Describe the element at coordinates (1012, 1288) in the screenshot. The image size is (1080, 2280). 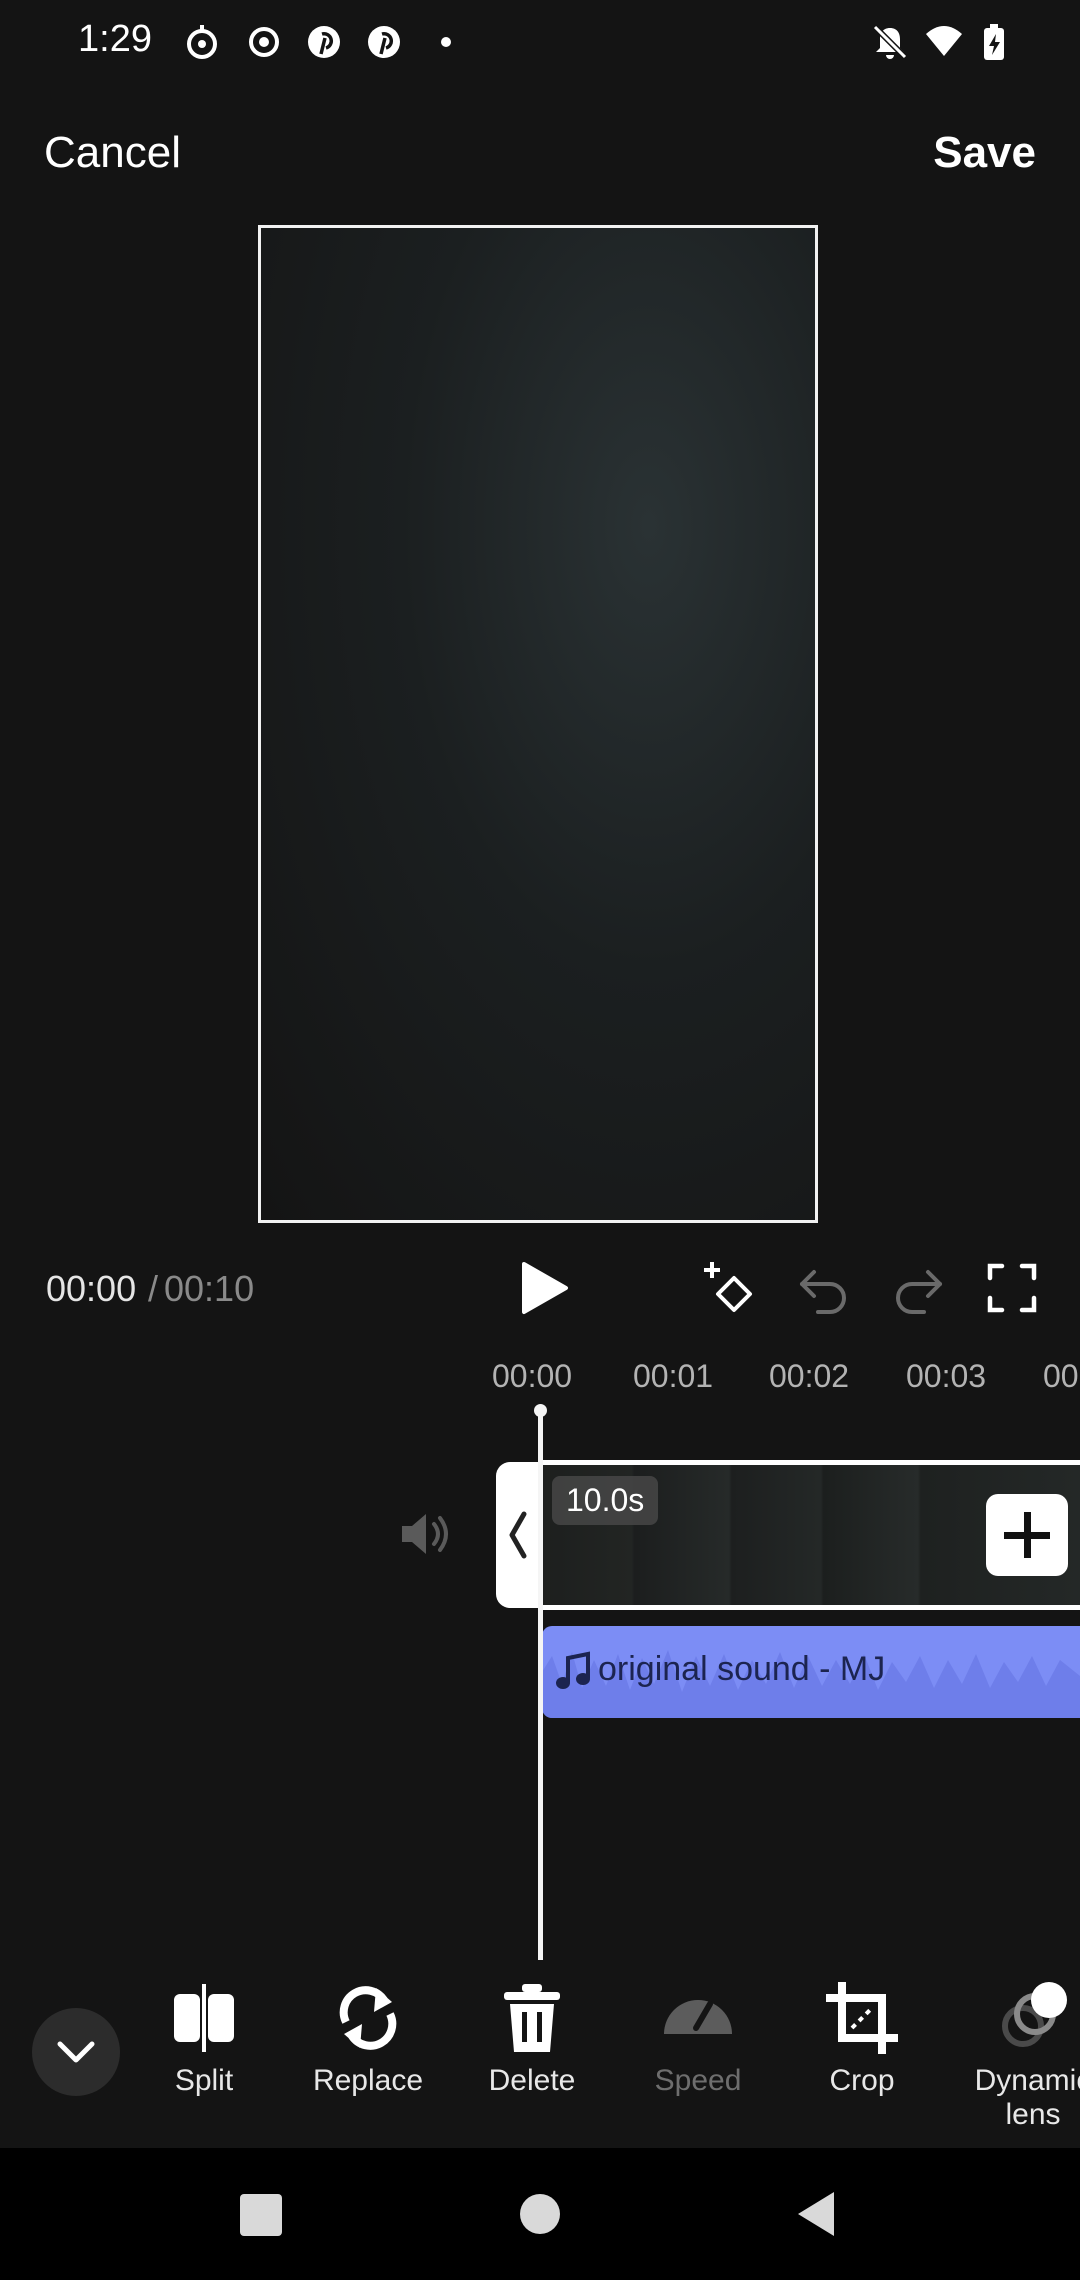
I see `fullscreen-icon` at that location.